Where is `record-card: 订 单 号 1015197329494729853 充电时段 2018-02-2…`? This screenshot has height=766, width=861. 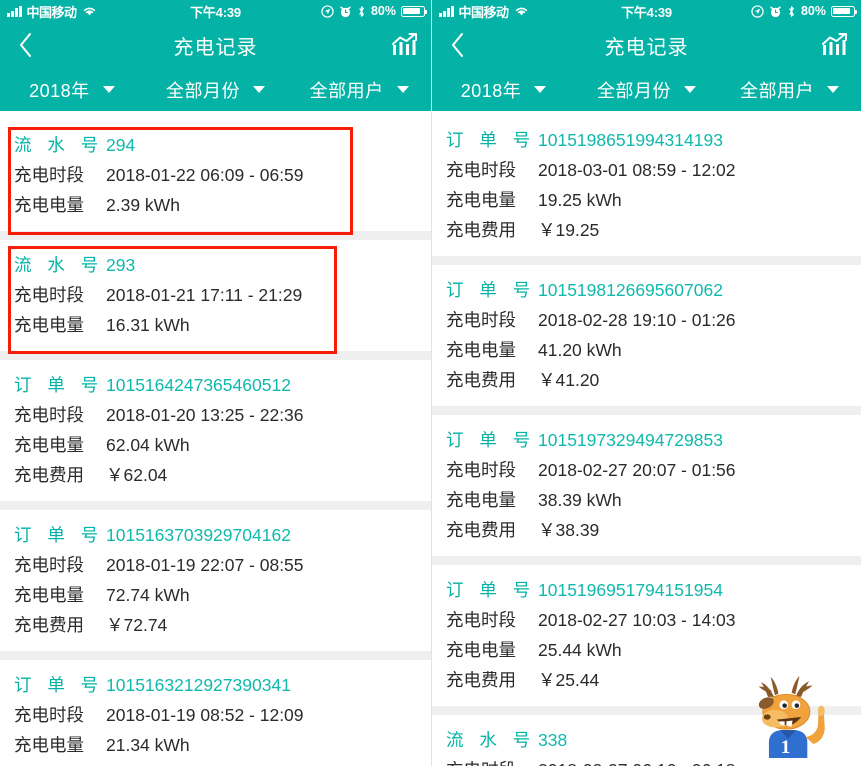
record-card: 订 单 号 1015197329494729853 充电时段 2018-02-2… is located at coordinates (646, 485).